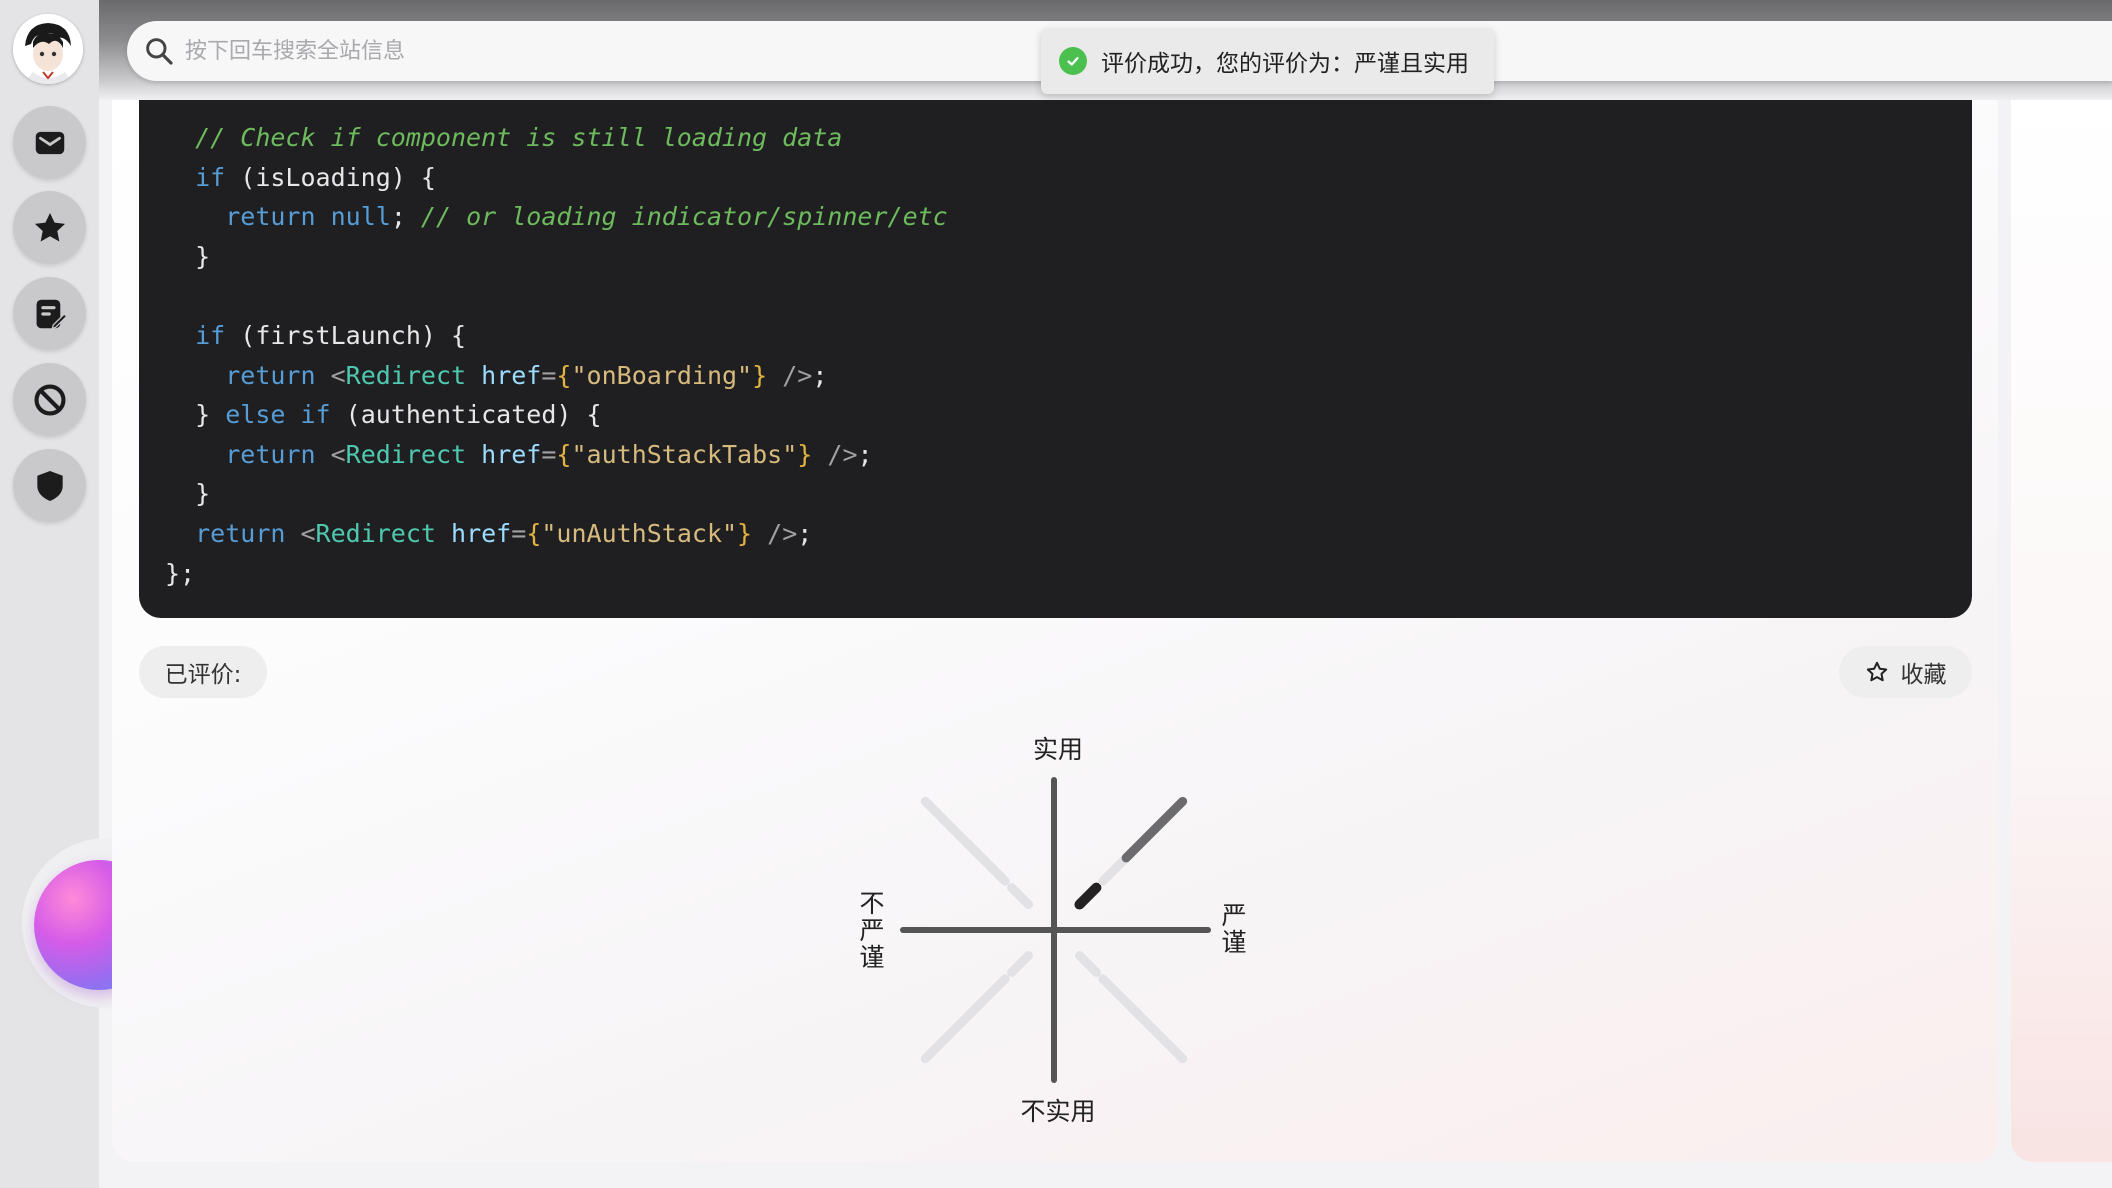  I want to click on code-line: return <Redirect href={"onBoarding"} />;, so click(1068, 376).